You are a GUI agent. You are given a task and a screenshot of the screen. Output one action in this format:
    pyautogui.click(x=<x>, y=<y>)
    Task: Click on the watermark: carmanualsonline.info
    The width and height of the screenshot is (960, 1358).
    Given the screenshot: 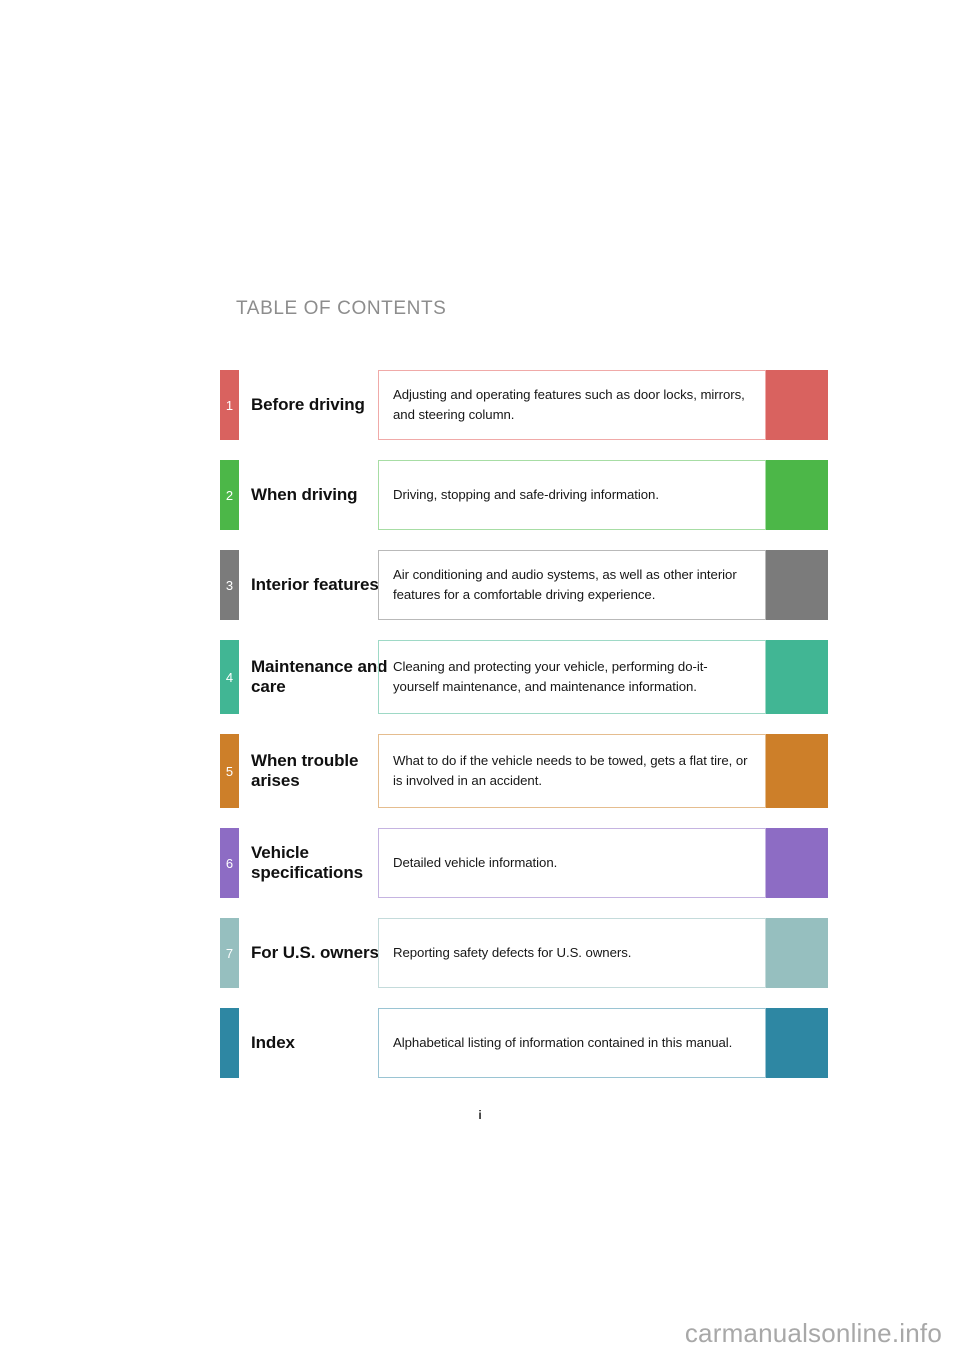 What is the action you would take?
    pyautogui.click(x=813, y=1333)
    